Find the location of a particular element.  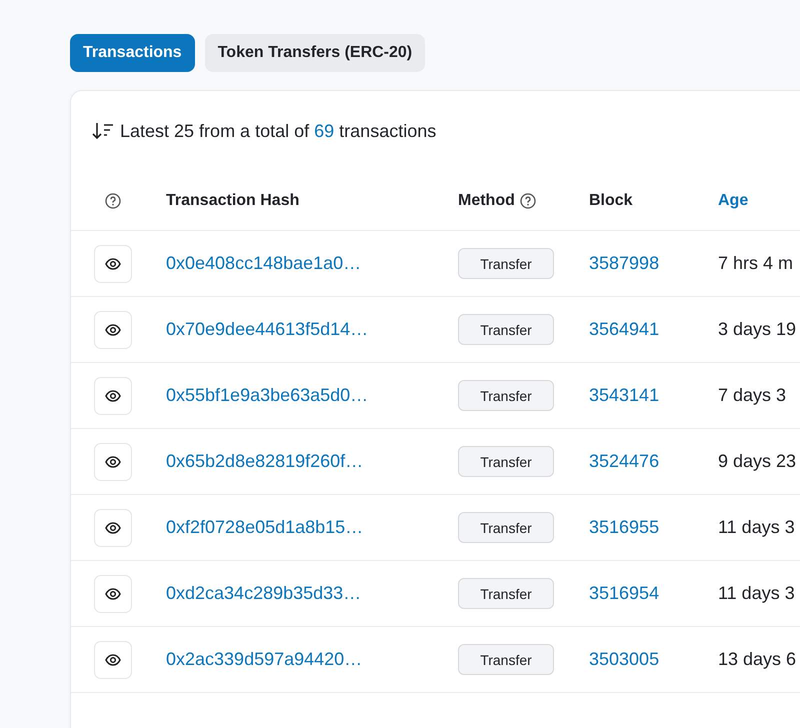

block-link: 3587998 is located at coordinates (624, 263).